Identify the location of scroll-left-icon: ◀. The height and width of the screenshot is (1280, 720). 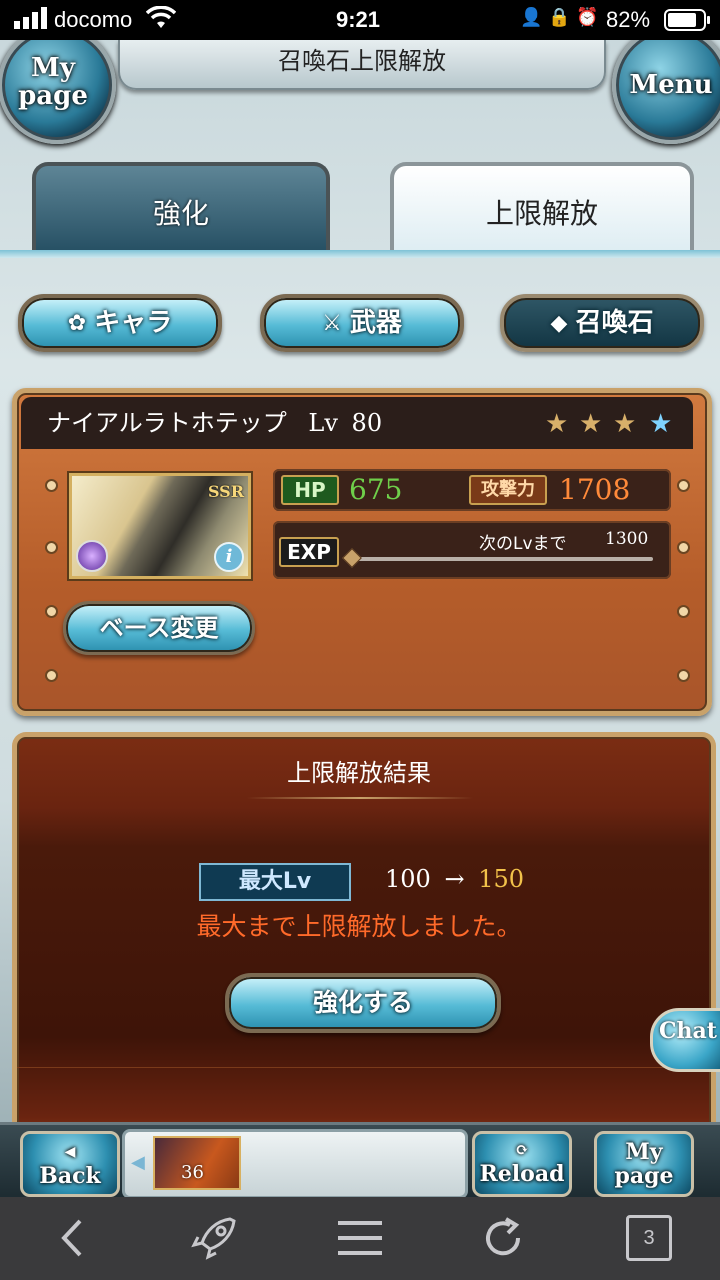
(138, 1162).